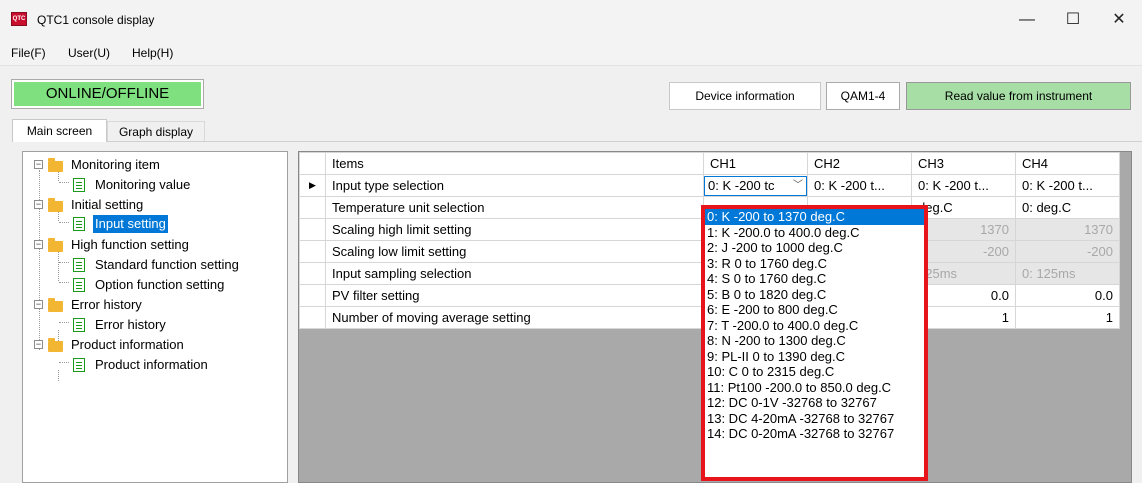 This screenshot has width=1142, height=483. What do you see at coordinates (514, 185) in the screenshot?
I see `item-cell: Input type selection` at bounding box center [514, 185].